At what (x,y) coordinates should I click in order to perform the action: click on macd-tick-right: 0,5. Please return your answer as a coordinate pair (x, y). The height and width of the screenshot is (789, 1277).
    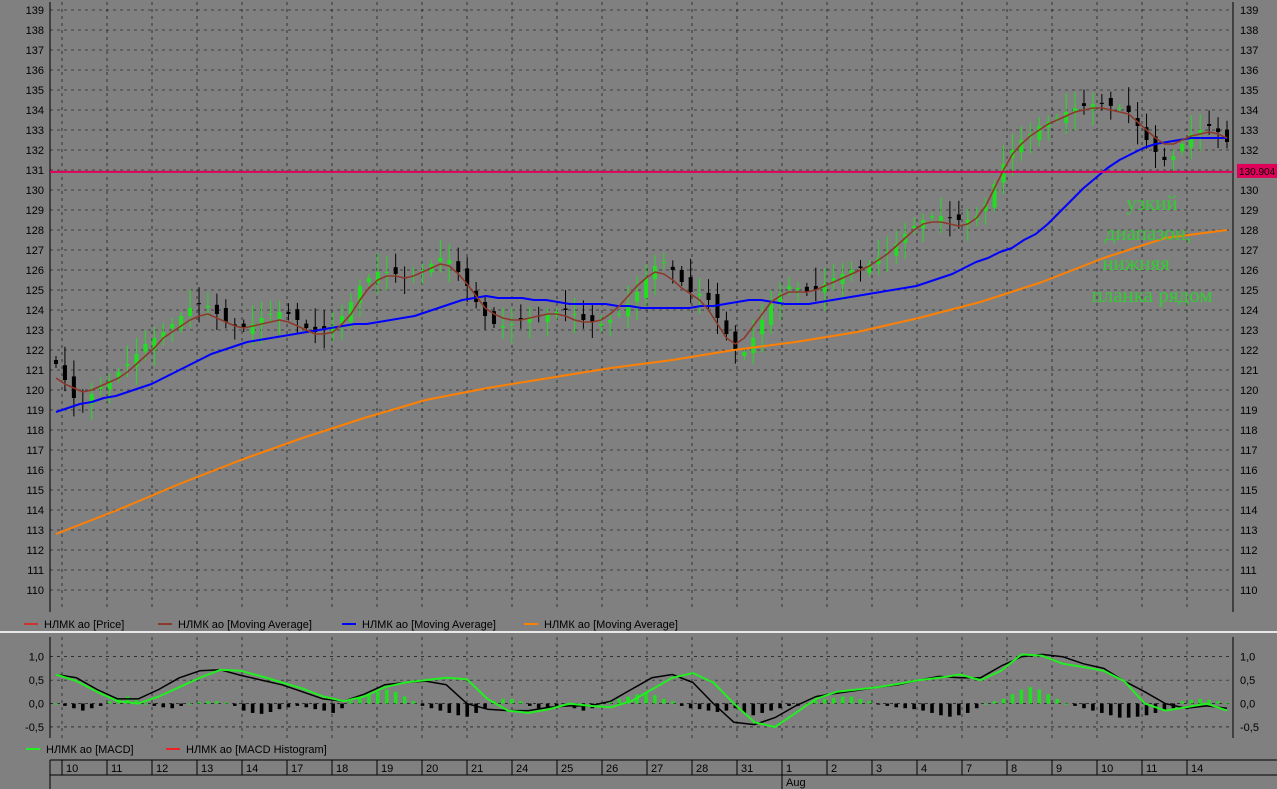
    Looking at the image, I should click on (1247, 681).